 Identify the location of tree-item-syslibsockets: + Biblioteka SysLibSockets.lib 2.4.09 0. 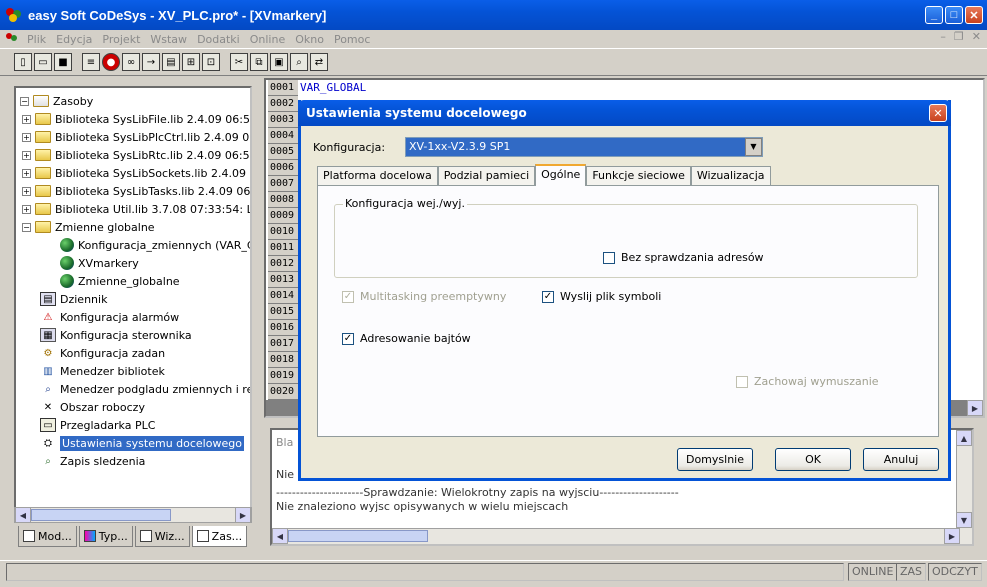
(136, 173).